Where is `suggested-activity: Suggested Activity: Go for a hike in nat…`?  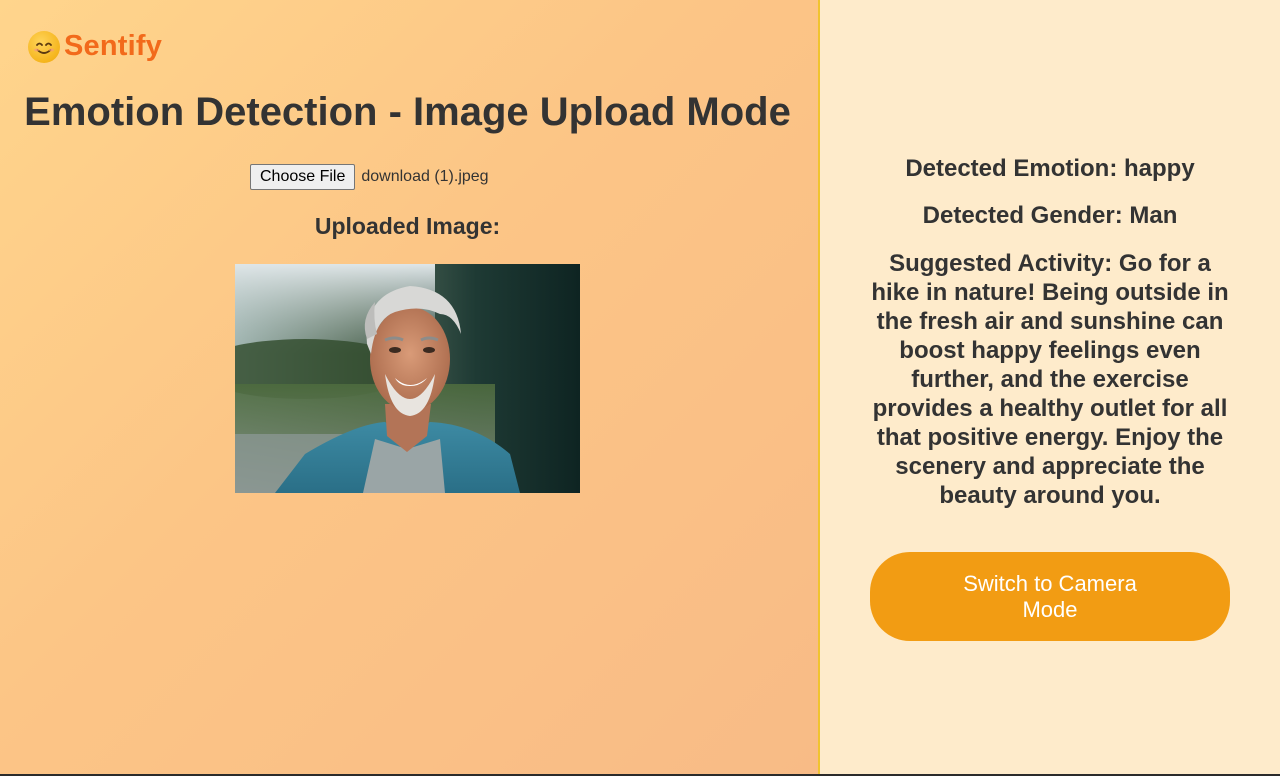 suggested-activity: Suggested Activity: Go for a hike in nat… is located at coordinates (1050, 379).